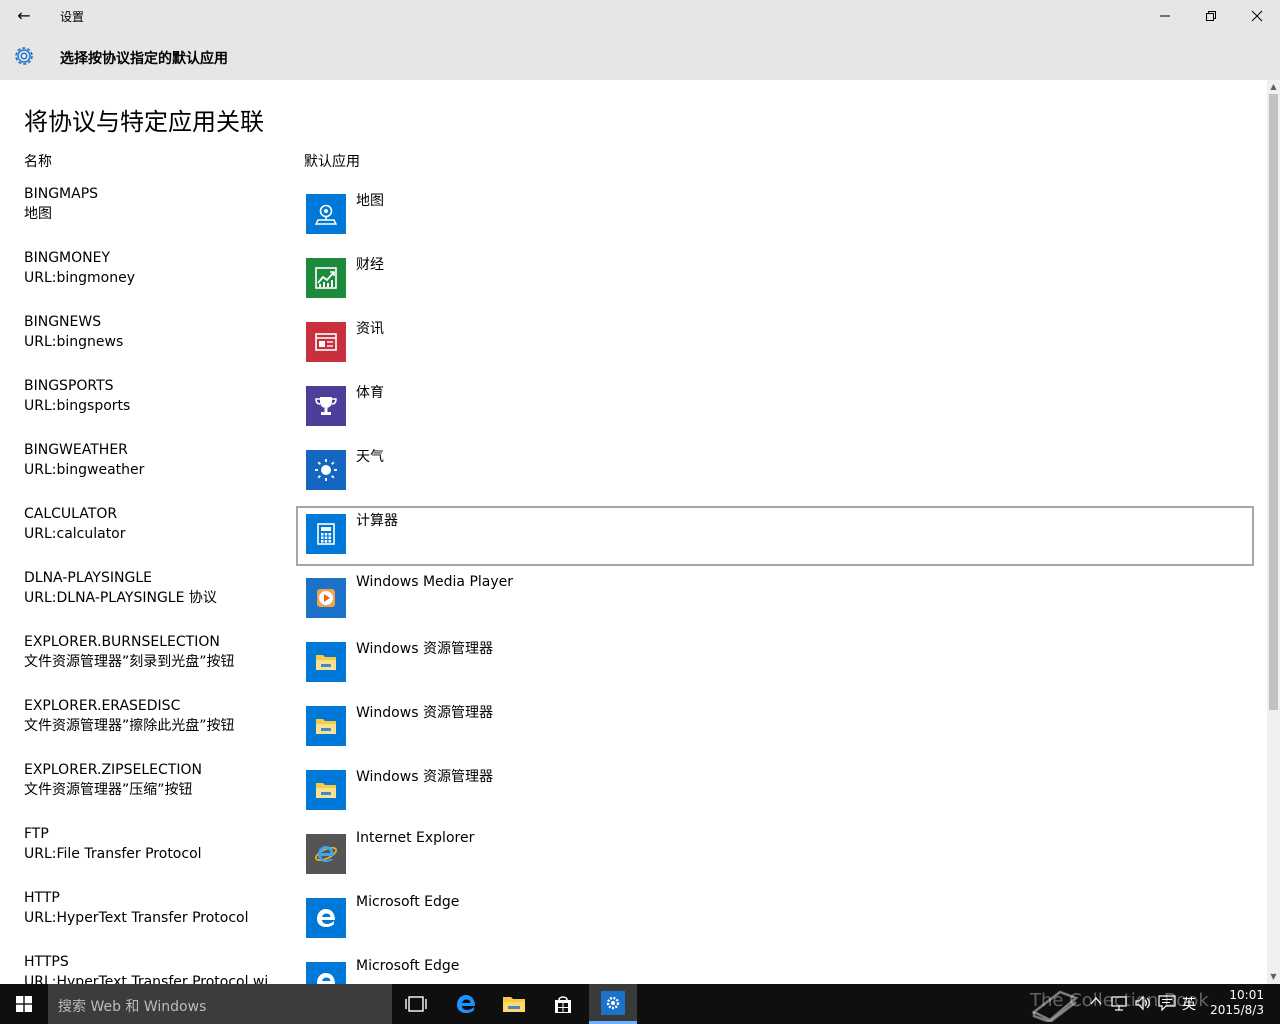 This screenshot has width=1280, height=1024. Describe the element at coordinates (326, 214) in the screenshot. I see `maps-icon` at that location.